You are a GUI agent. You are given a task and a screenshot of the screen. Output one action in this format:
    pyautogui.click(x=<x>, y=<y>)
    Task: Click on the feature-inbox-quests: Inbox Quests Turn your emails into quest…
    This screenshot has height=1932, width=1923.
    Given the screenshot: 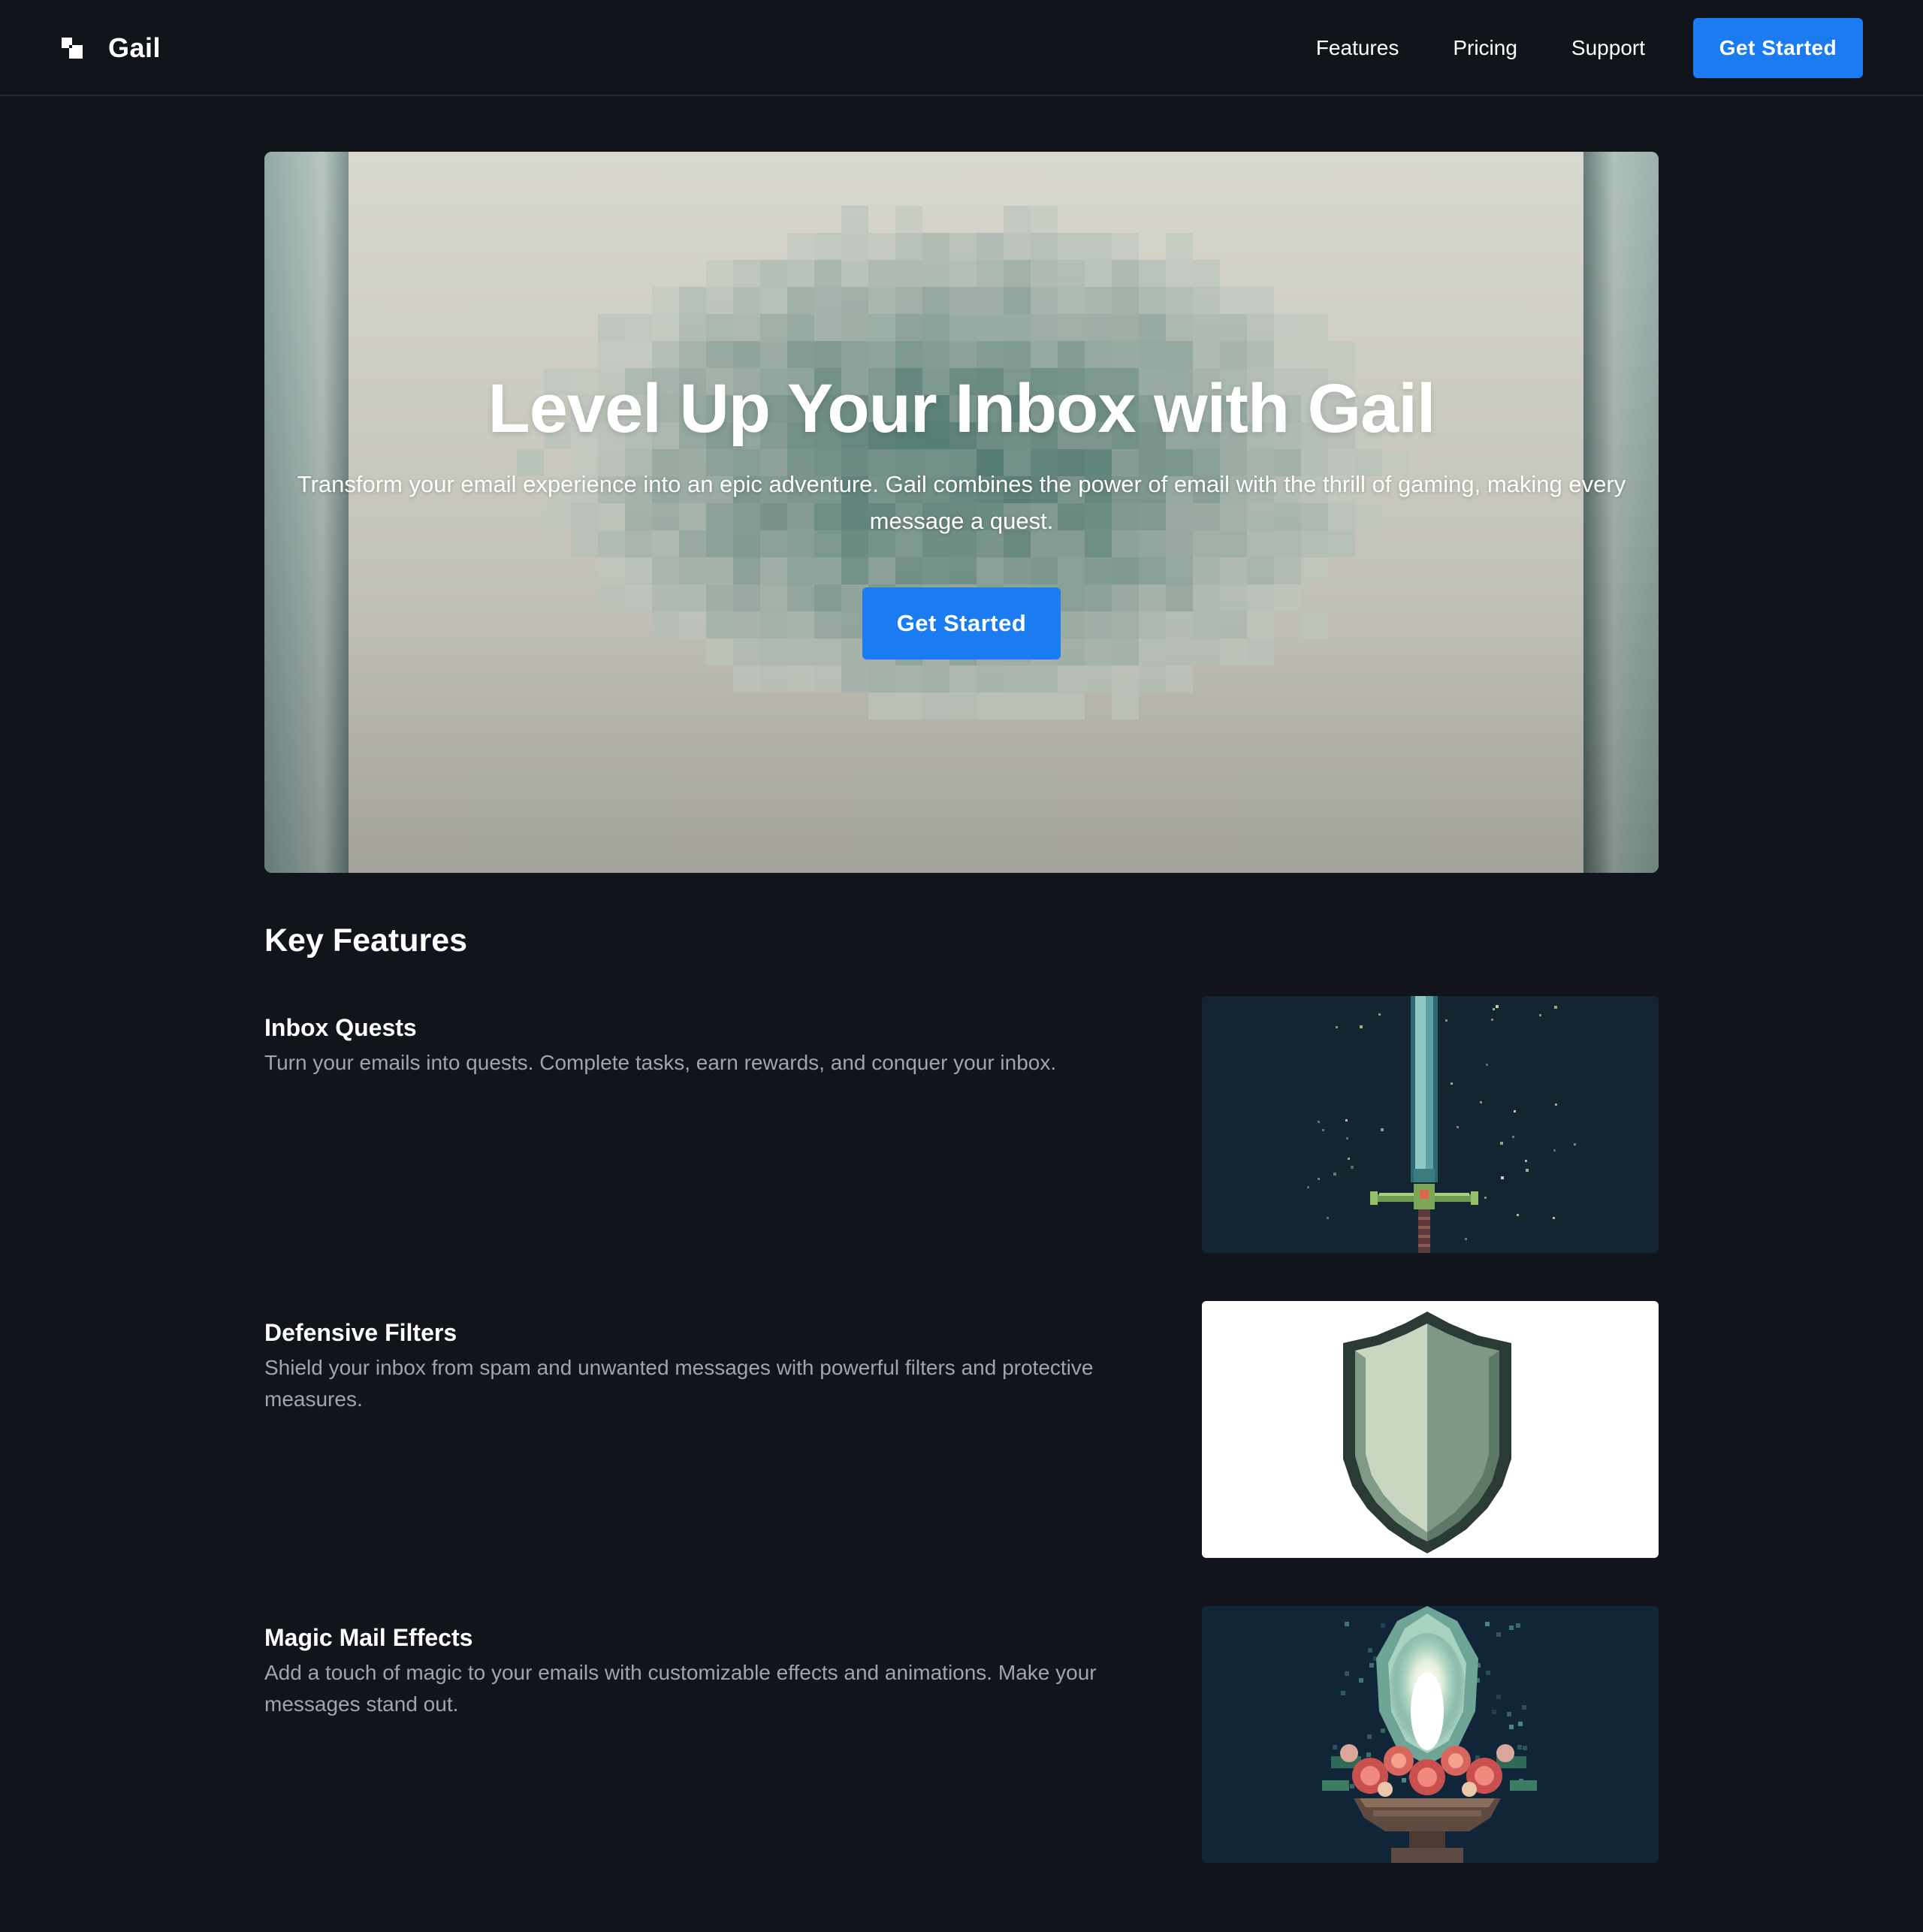 What is the action you would take?
    pyautogui.click(x=961, y=1132)
    